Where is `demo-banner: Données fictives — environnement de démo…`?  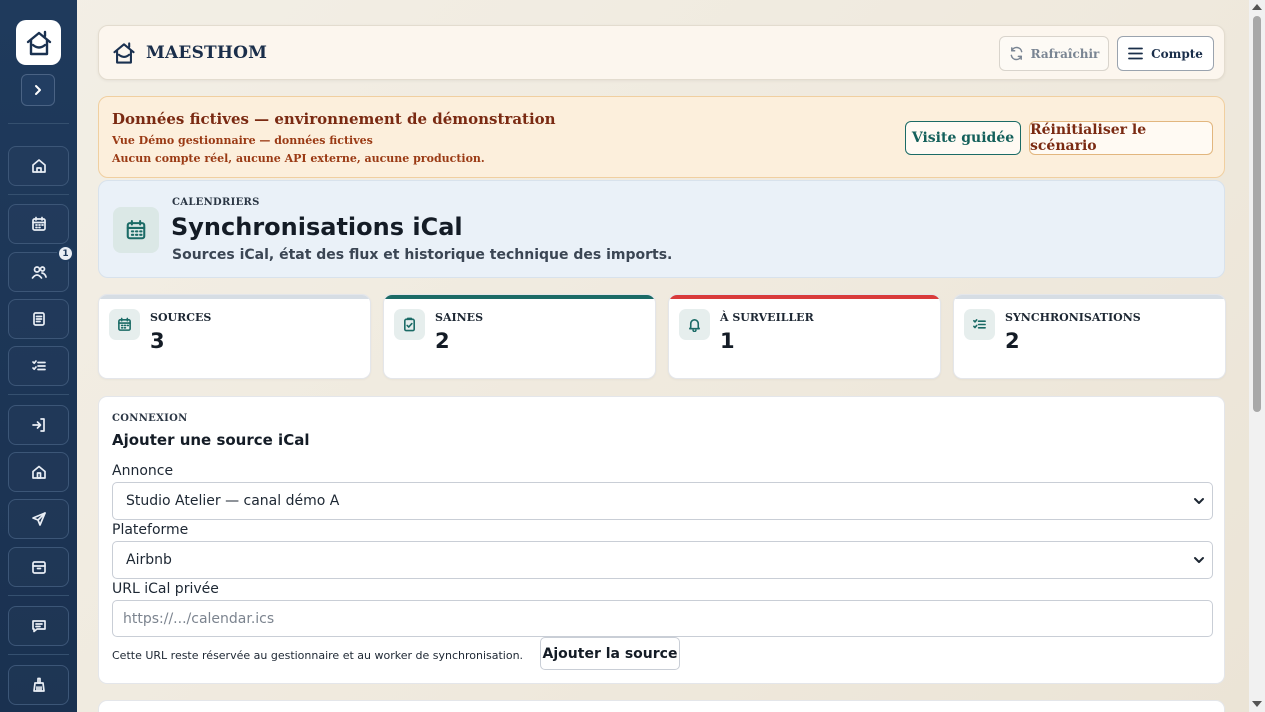
demo-banner: Données fictives — environnement de démo… is located at coordinates (661, 137).